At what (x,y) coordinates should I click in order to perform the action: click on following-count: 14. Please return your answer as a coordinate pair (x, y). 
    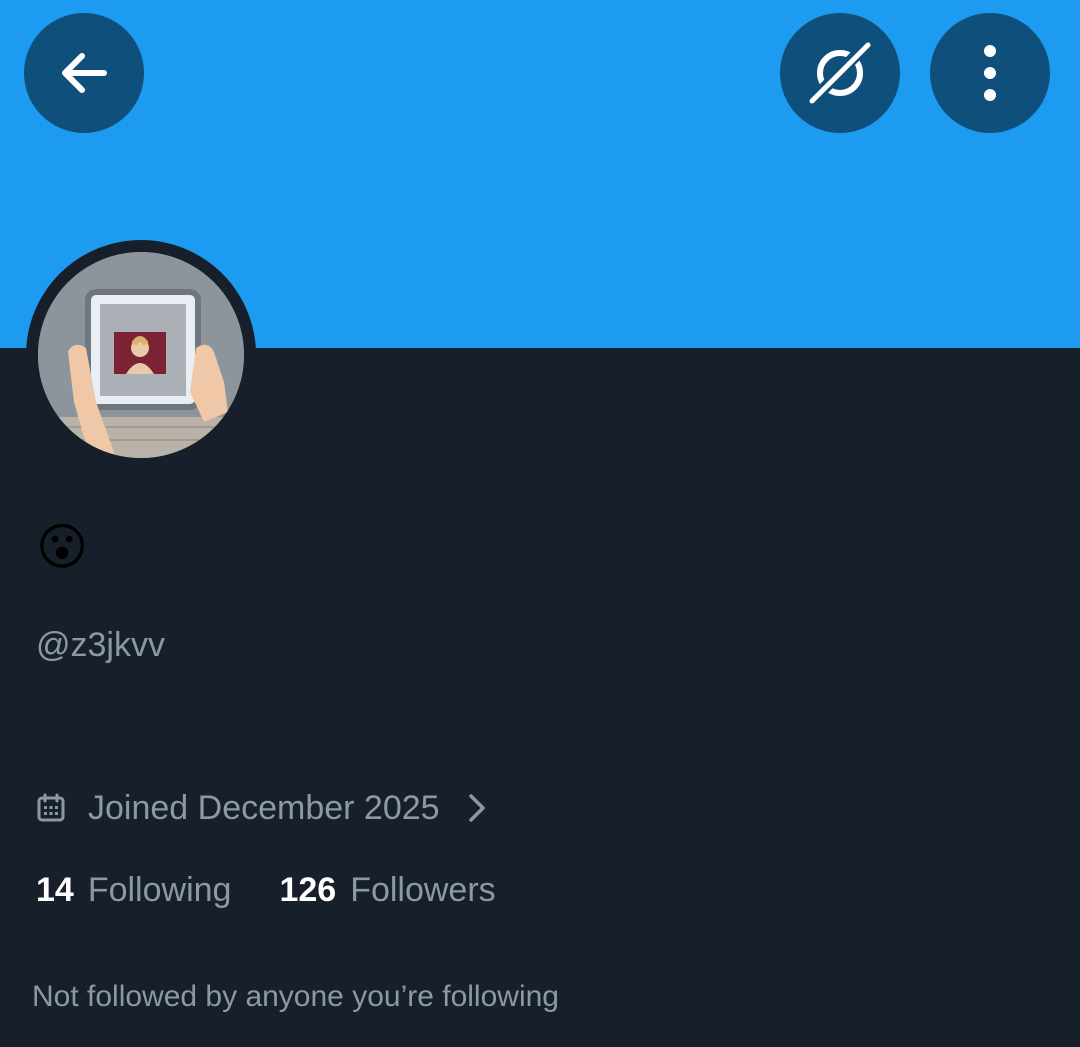
    Looking at the image, I should click on (55, 890).